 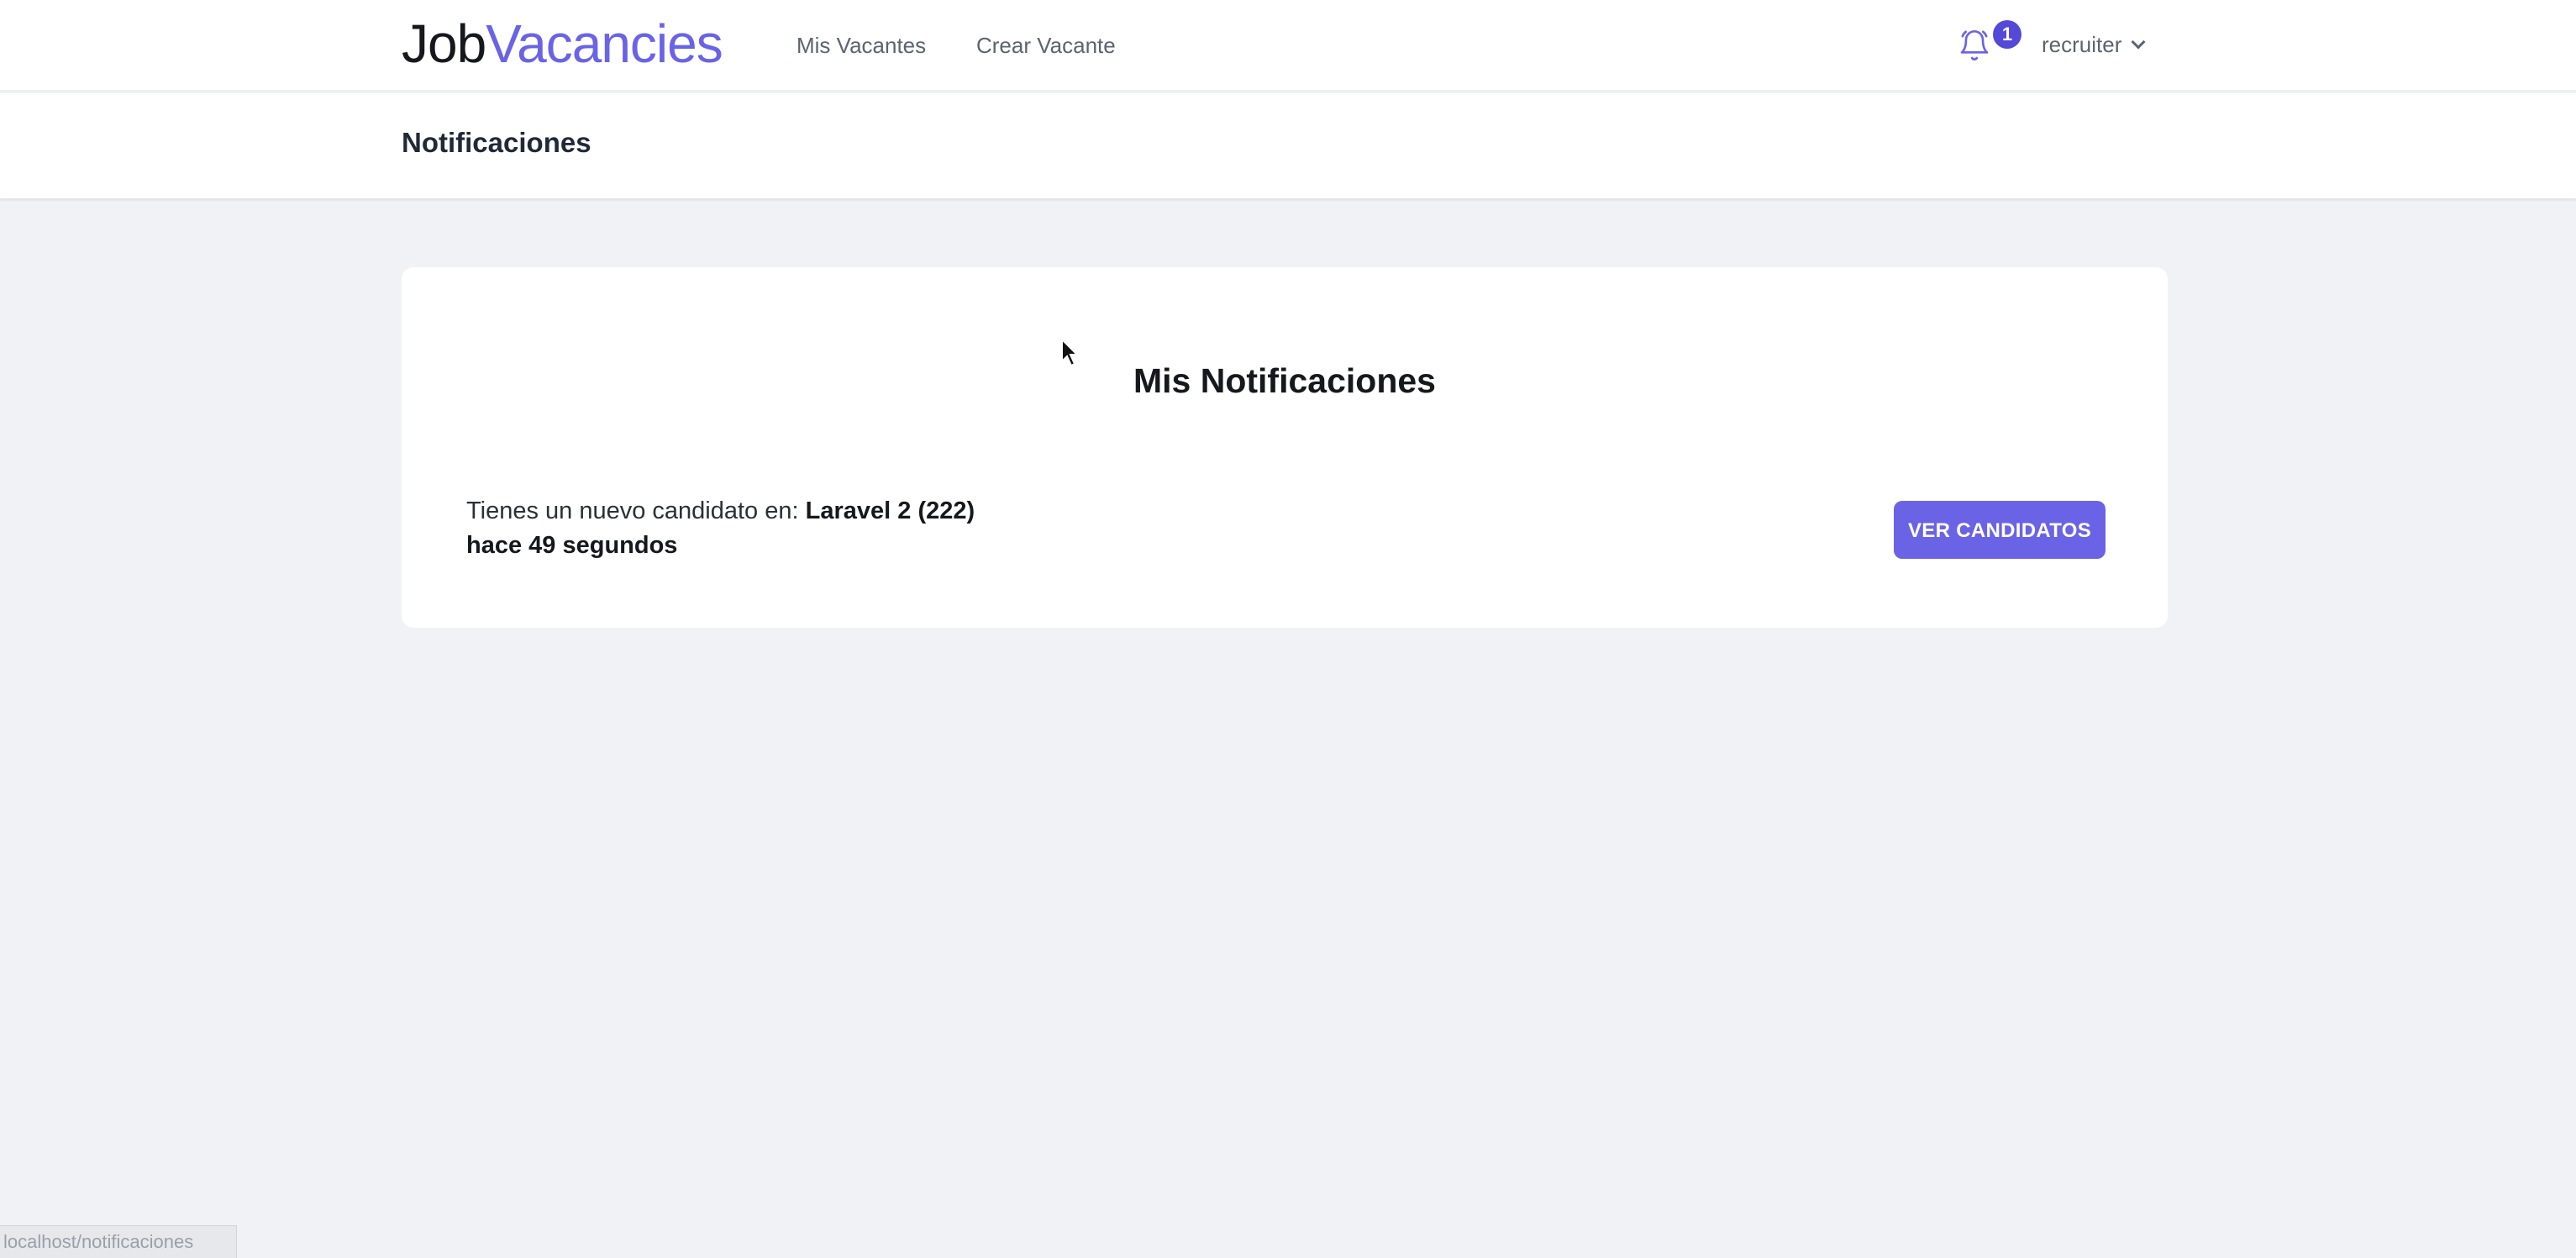 What do you see at coordinates (1974, 45) in the screenshot?
I see `bell-icon` at bounding box center [1974, 45].